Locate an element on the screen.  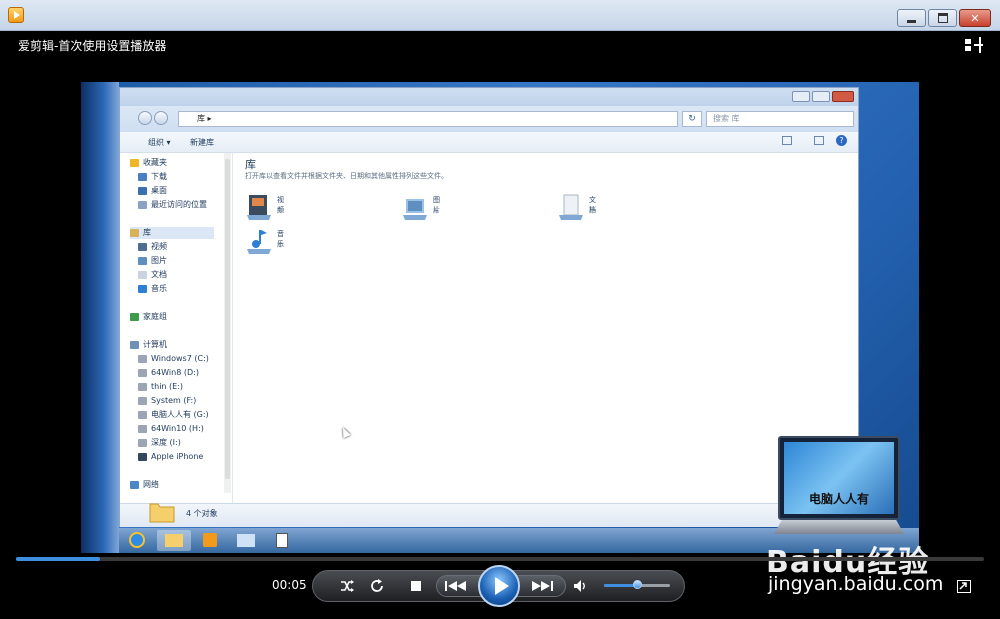
laptop-base is located at coordinates (839, 527).